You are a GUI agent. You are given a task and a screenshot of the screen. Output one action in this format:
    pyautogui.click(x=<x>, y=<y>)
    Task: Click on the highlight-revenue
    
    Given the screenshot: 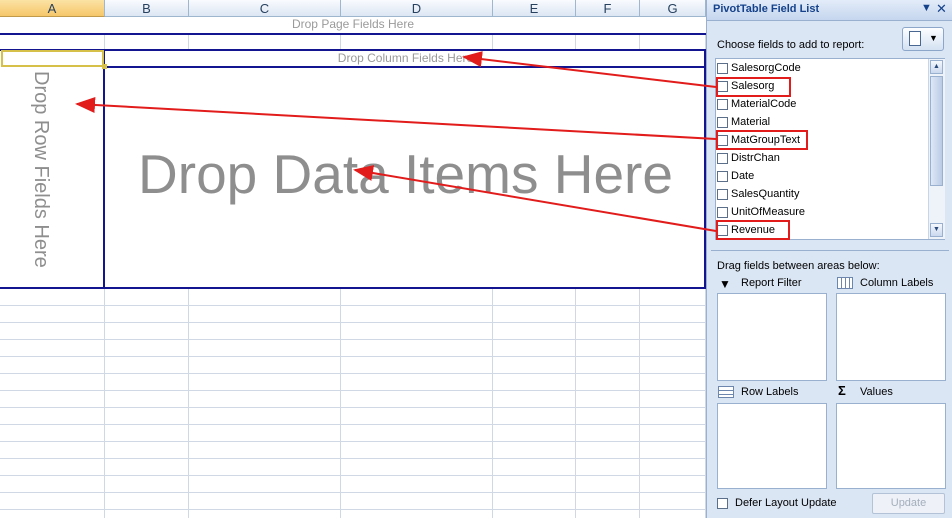 What is the action you would take?
    pyautogui.click(x=753, y=230)
    